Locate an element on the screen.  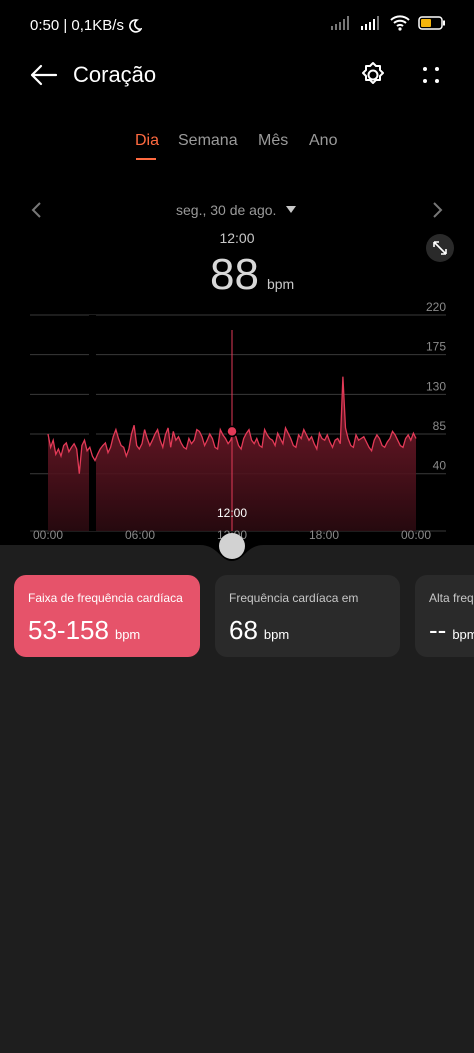
period-tabs: Dia Semana Mês Ano is located at coordinates (237, 146).